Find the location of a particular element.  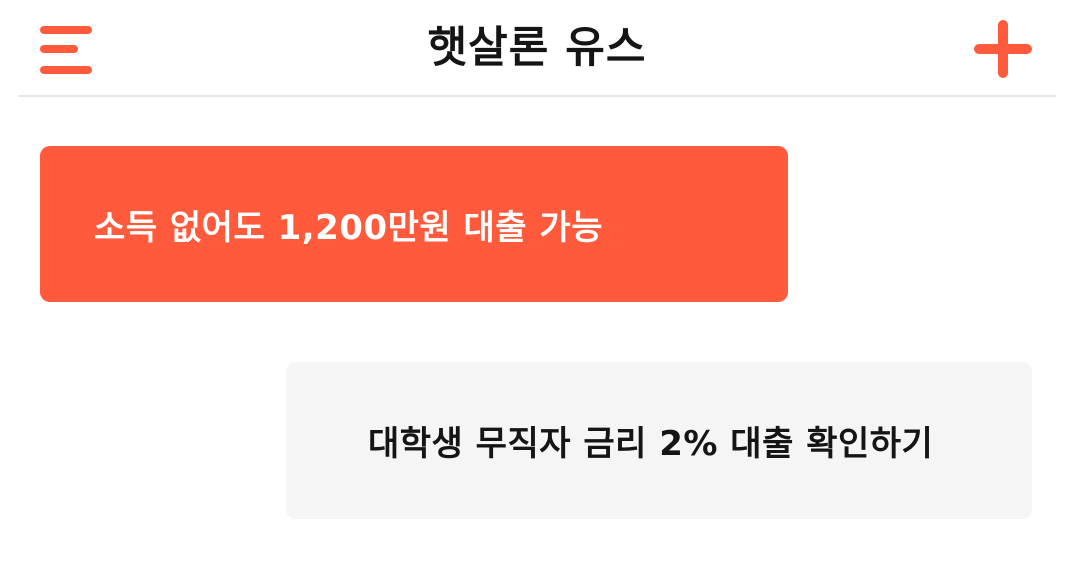

loan-check-card-secondary-label: 대학생 무직자 금리 2% 대출 확인하기 is located at coordinates (651, 444).